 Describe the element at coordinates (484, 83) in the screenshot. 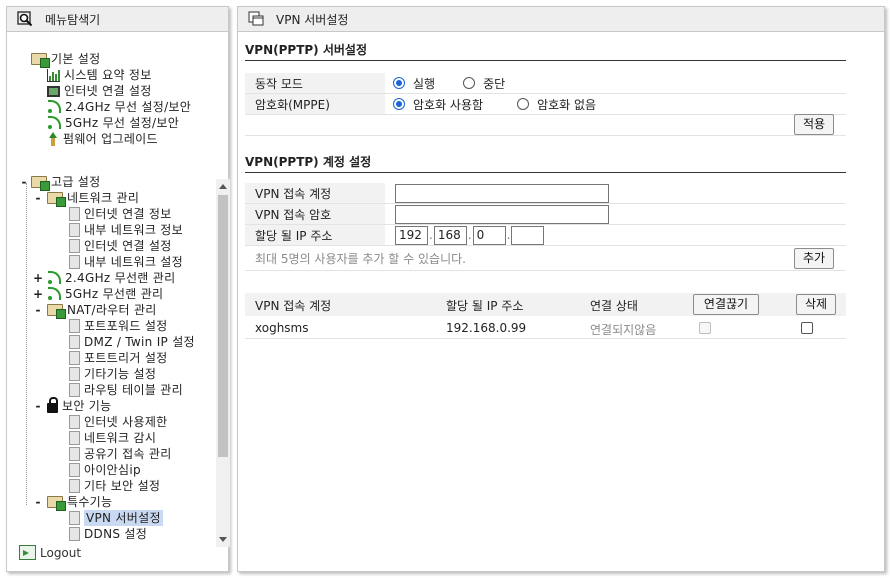

I see `mode-radio-stop: 중단` at that location.